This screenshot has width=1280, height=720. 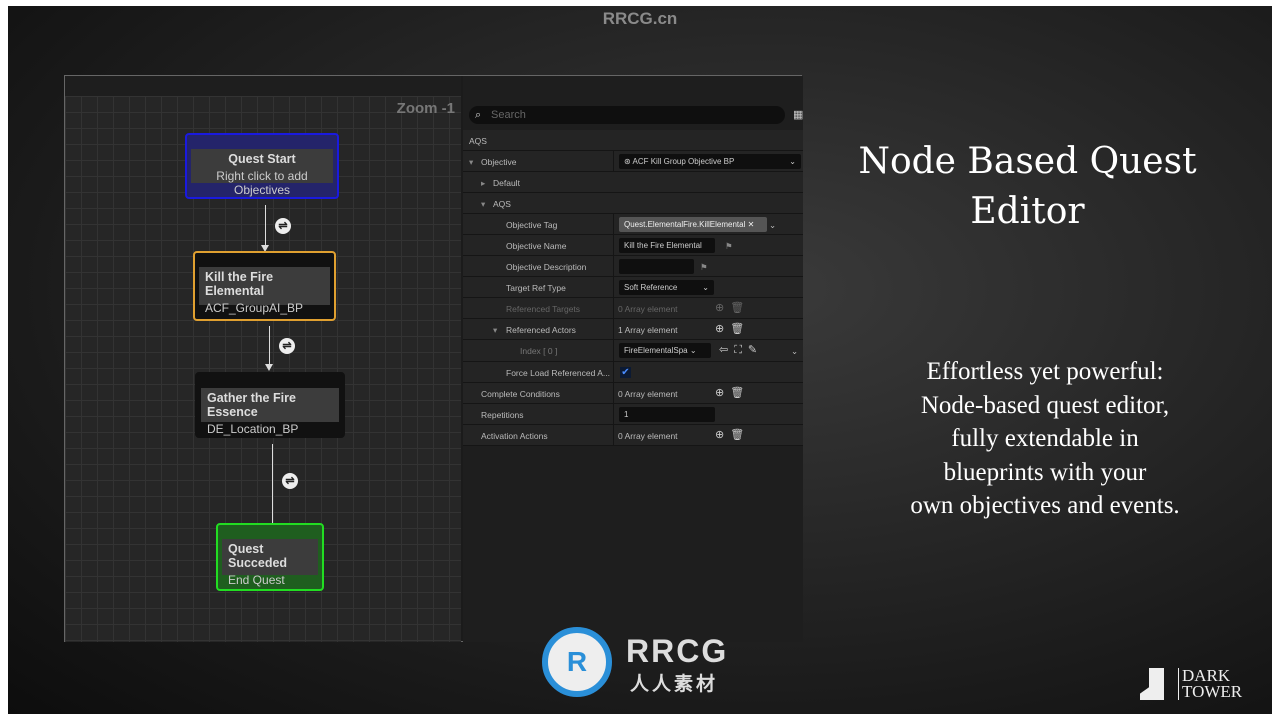 What do you see at coordinates (546, 267) in the screenshot?
I see `row-label: Objective Description` at bounding box center [546, 267].